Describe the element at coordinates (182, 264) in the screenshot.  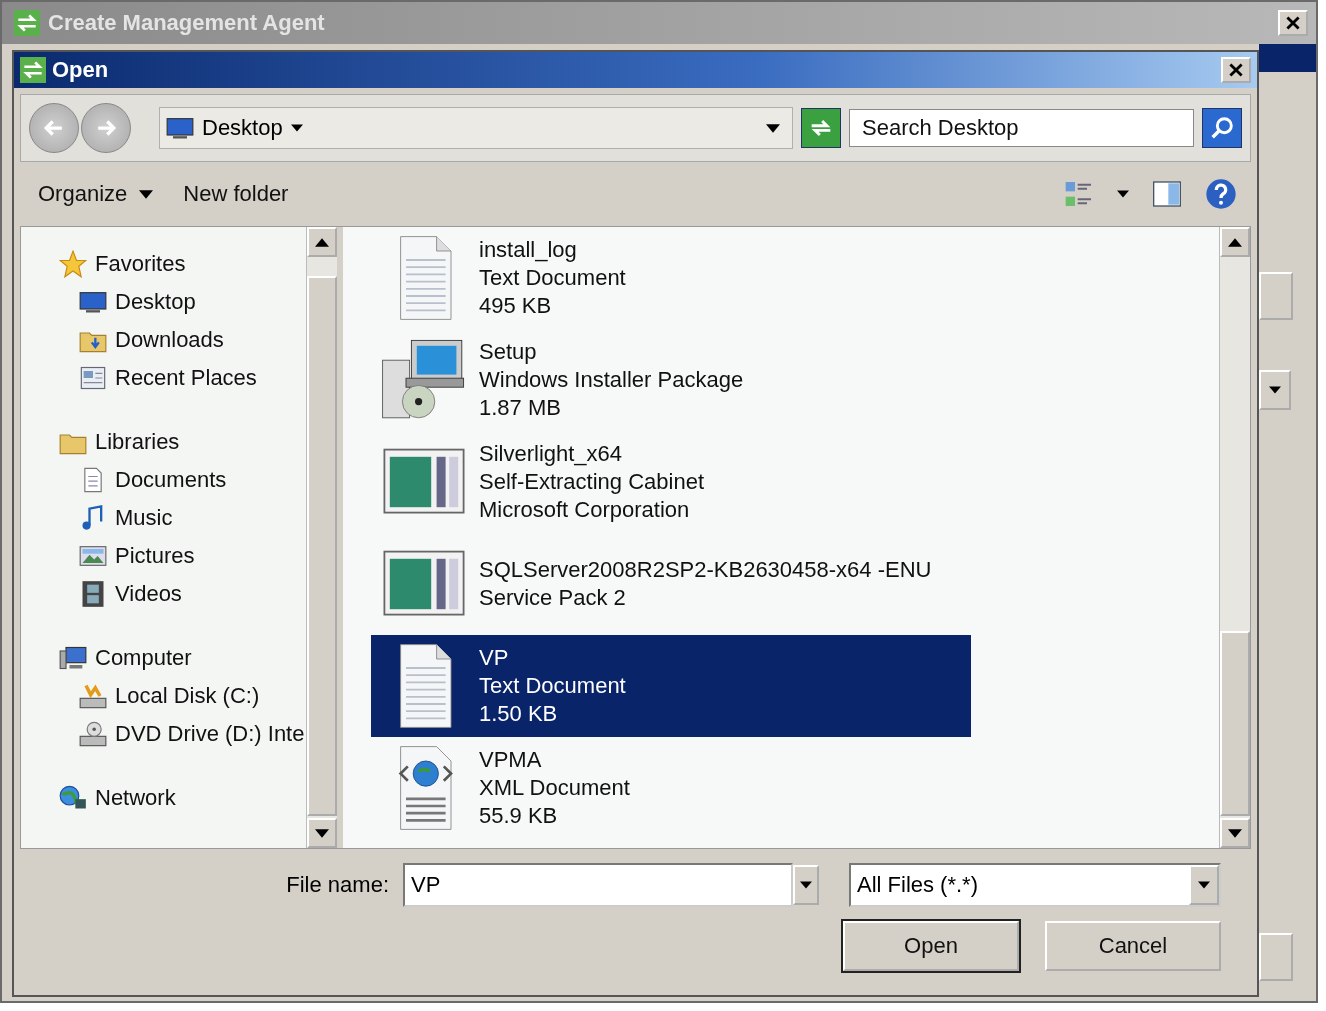
I see `navigation-item: Favorites` at that location.